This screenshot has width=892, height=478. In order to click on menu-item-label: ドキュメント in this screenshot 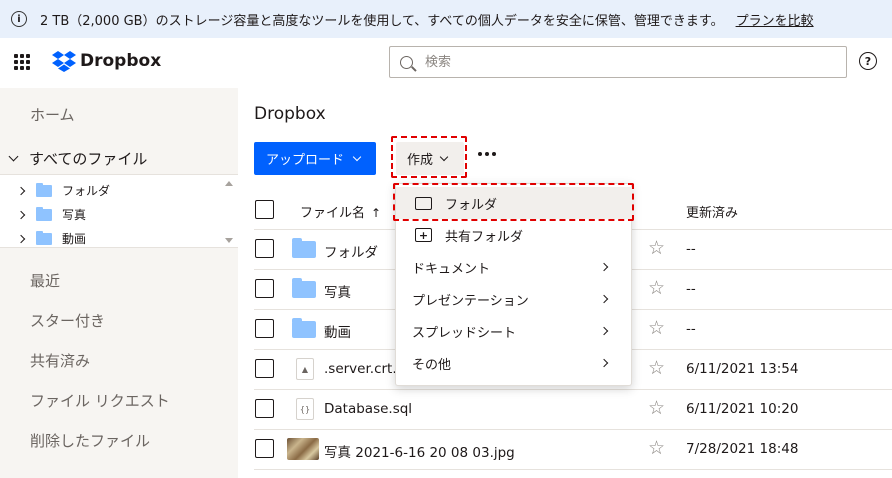, I will do `click(451, 269)`.